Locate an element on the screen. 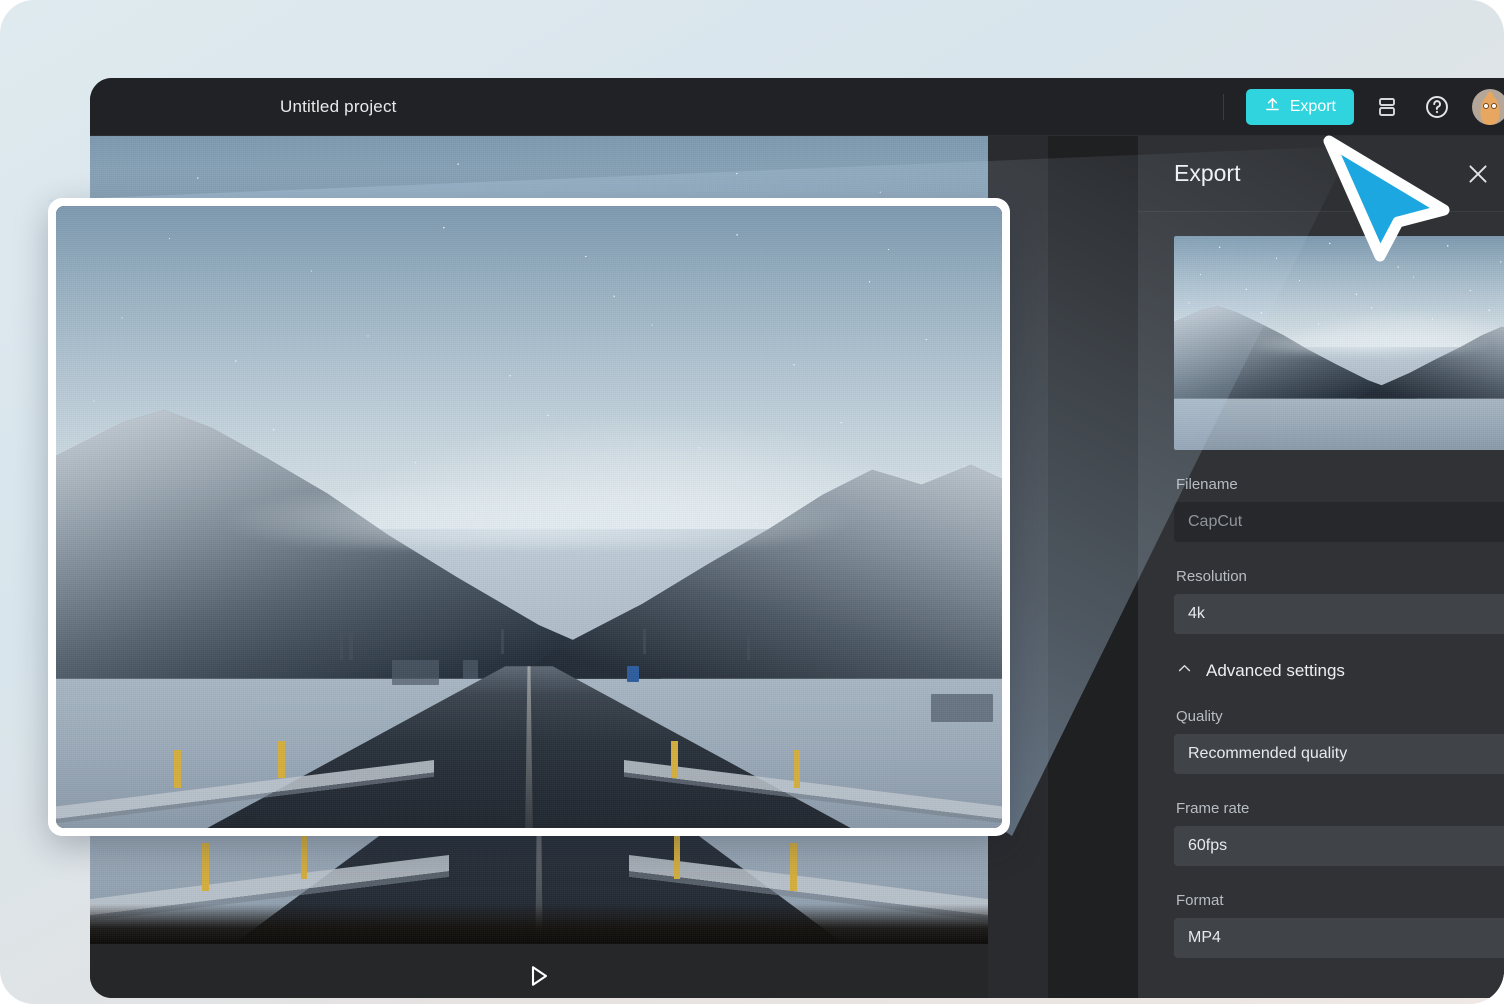  export-button: Export is located at coordinates (1299, 107).